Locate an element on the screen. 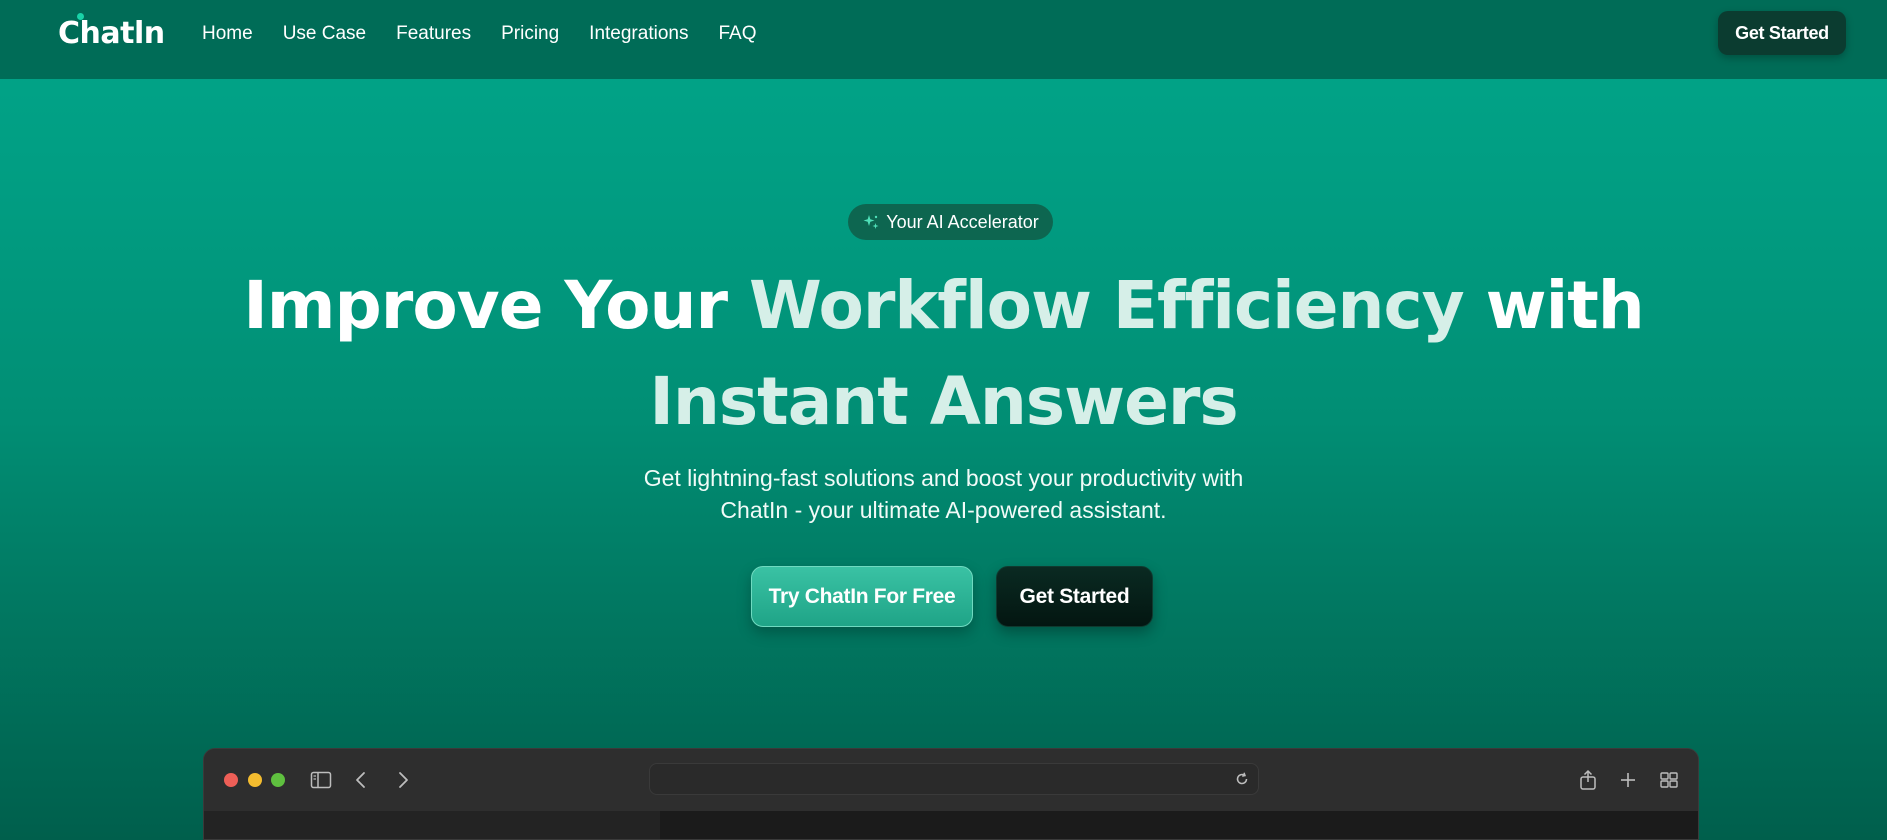 Image resolution: width=1887 pixels, height=840 pixels. nav-link-pricing: Pricing is located at coordinates (530, 34).